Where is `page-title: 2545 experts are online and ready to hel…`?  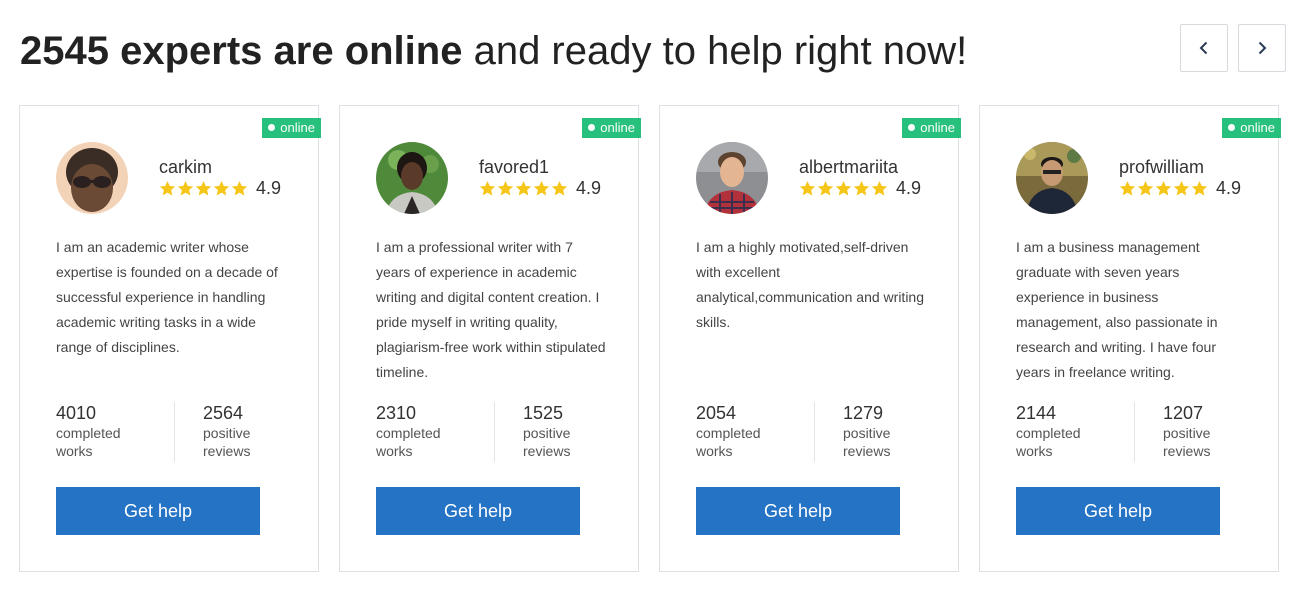 page-title: 2545 experts are online and ready to hel… is located at coordinates (493, 51).